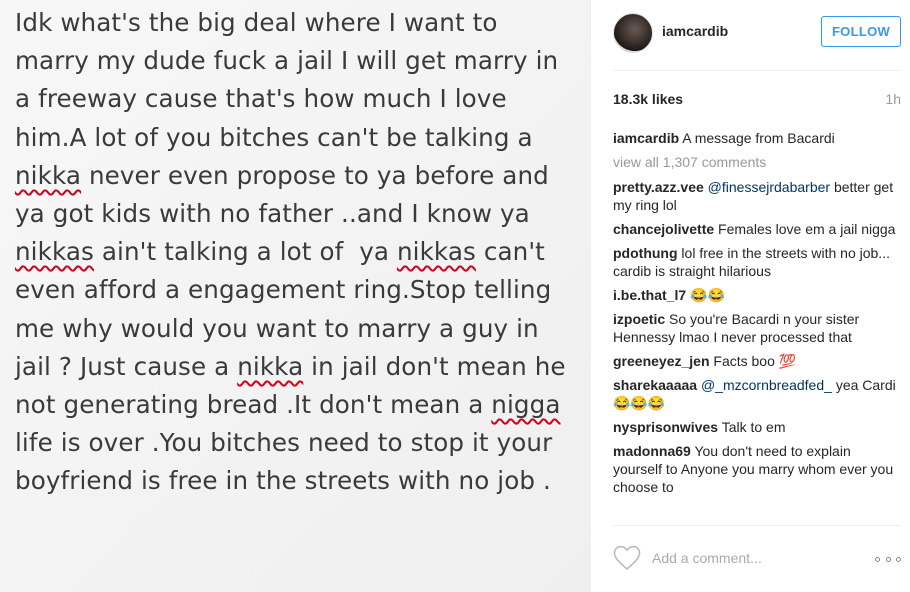 The height and width of the screenshot is (592, 910). Describe the element at coordinates (652, 451) in the screenshot. I see `comment-username: madonna69` at that location.